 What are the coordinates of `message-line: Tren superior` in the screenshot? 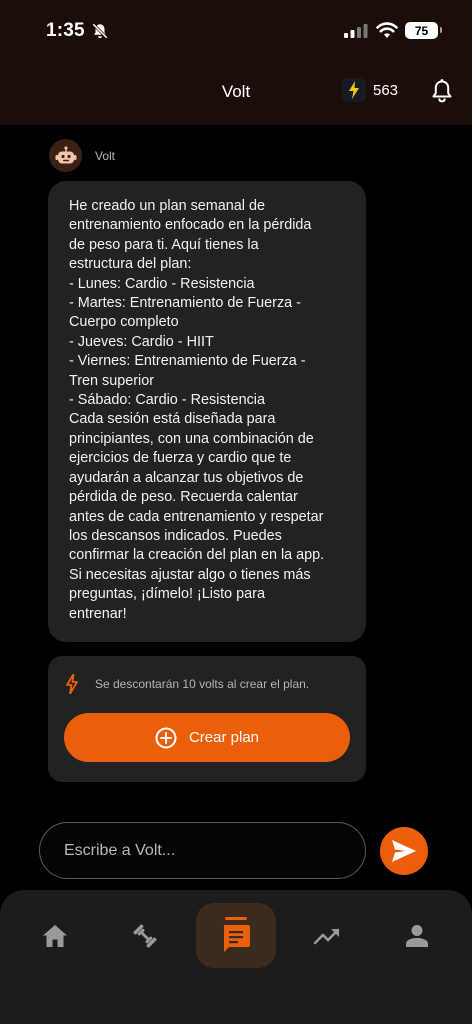 It's located at (112, 380).